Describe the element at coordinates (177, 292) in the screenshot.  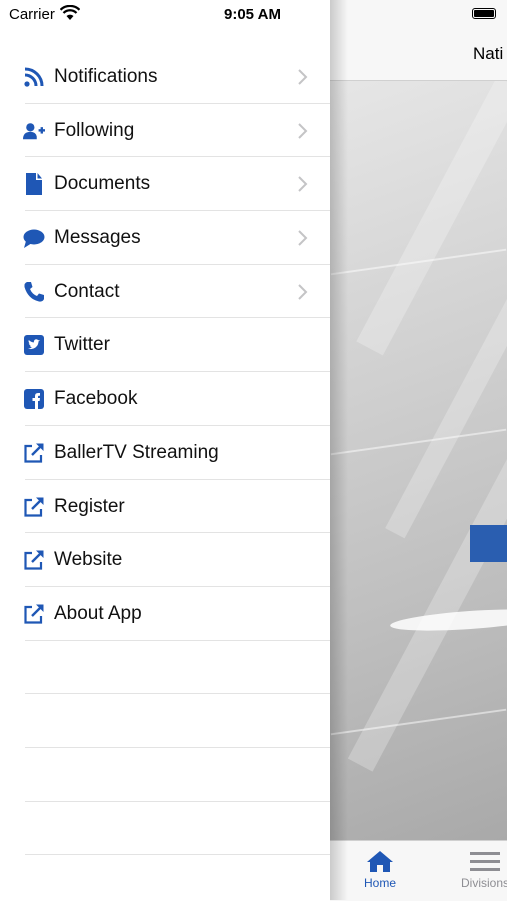
I see `menu-item-contact: Contact` at that location.